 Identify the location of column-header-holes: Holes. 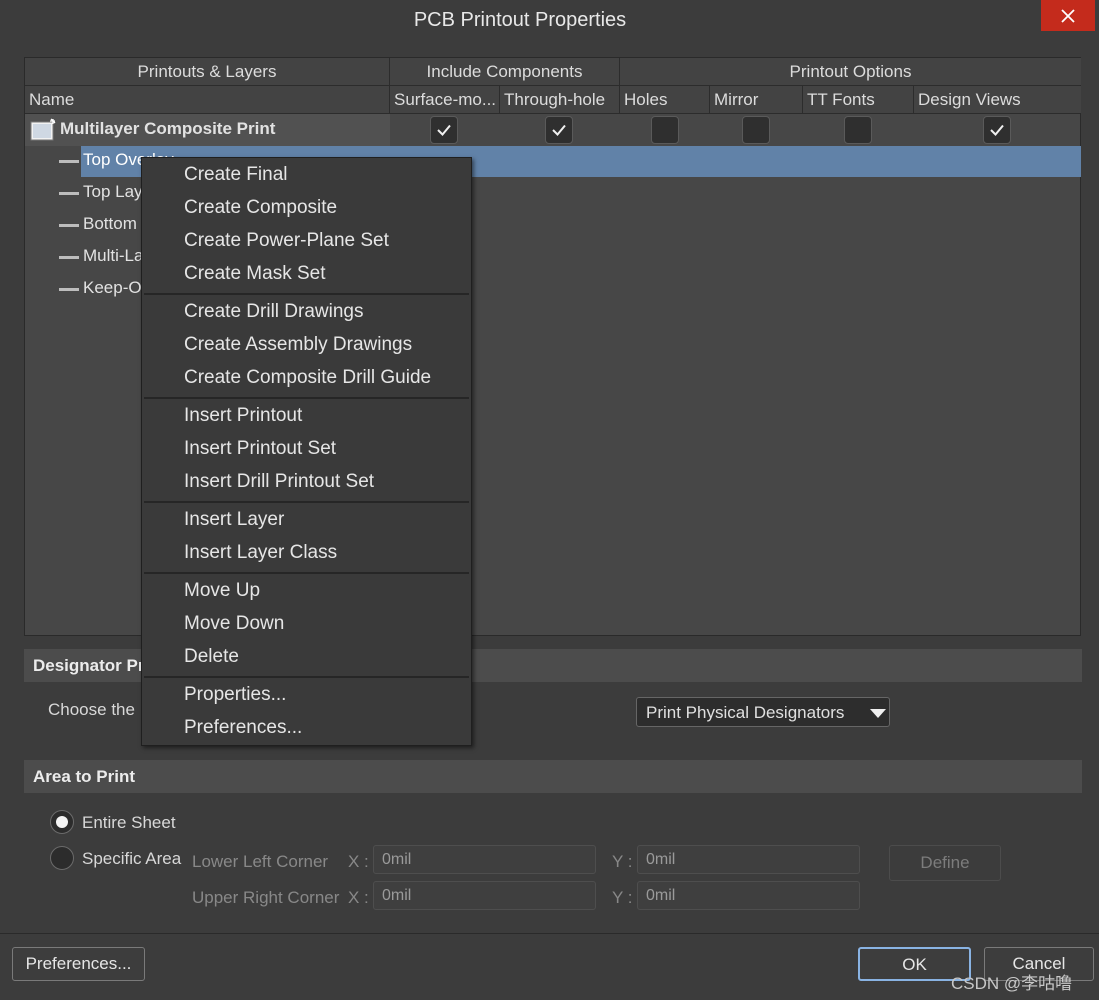
(665, 99).